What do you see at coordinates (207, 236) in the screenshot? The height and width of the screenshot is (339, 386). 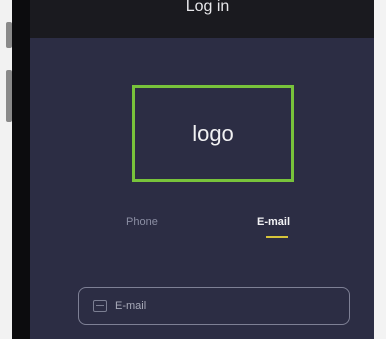 I see `login-method-tabs: Phone E-mail` at bounding box center [207, 236].